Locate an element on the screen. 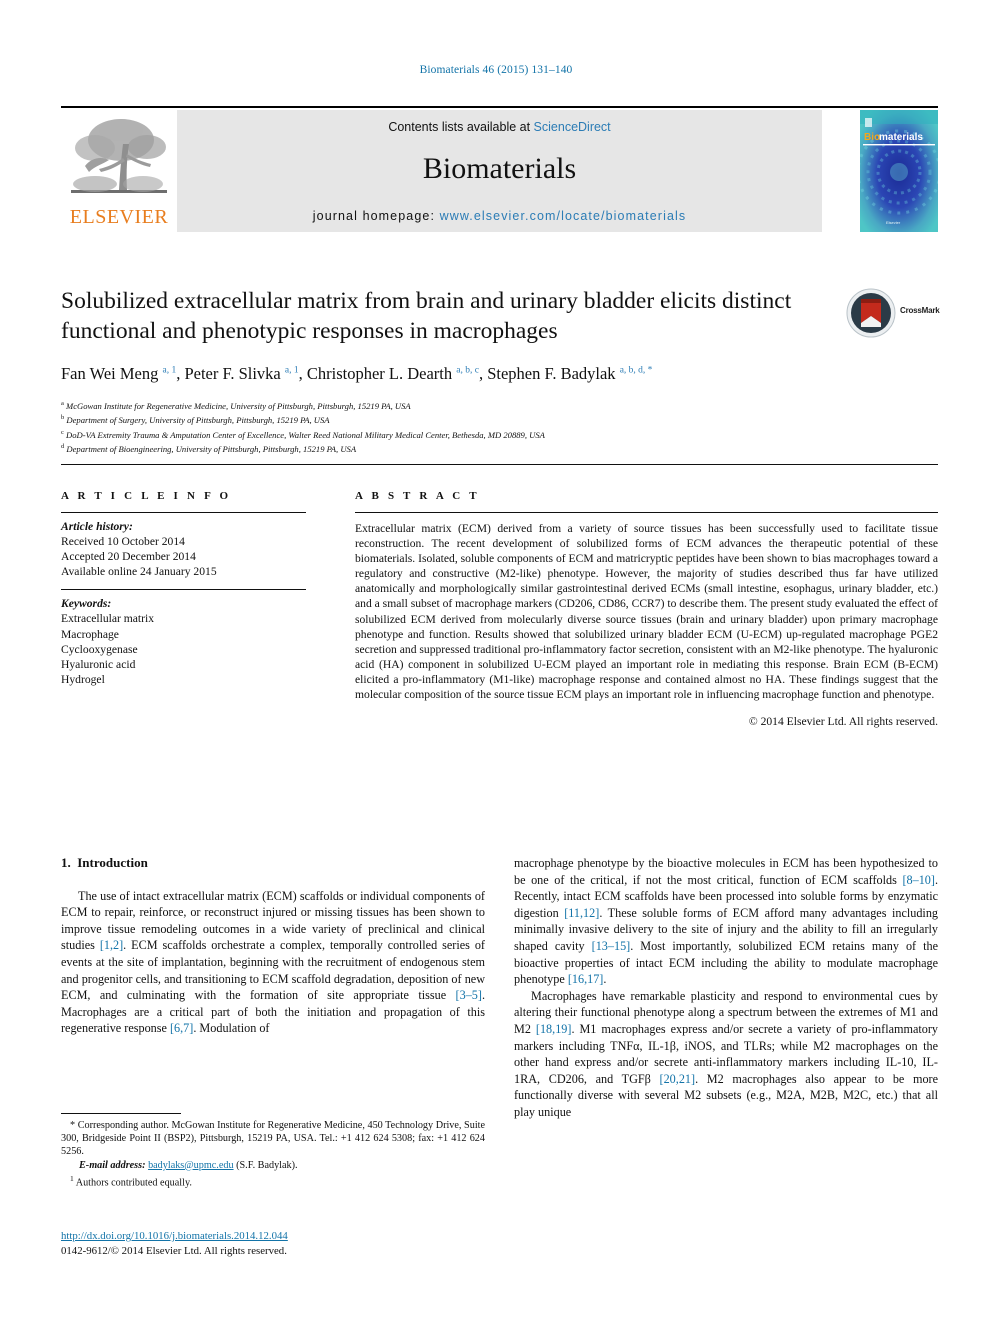  intro-text-i: . is located at coordinates (605, 979).